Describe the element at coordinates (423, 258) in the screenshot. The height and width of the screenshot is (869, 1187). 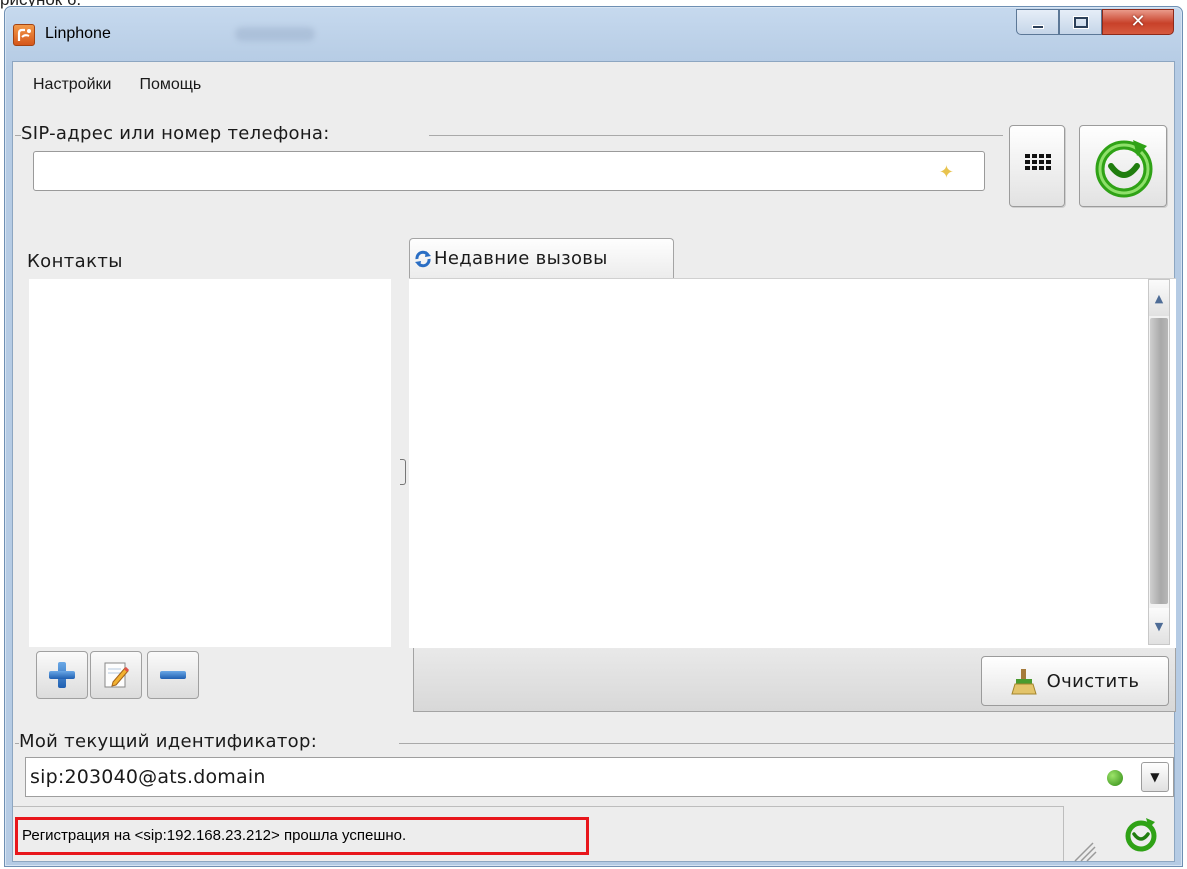
I see `refresh-icon` at that location.